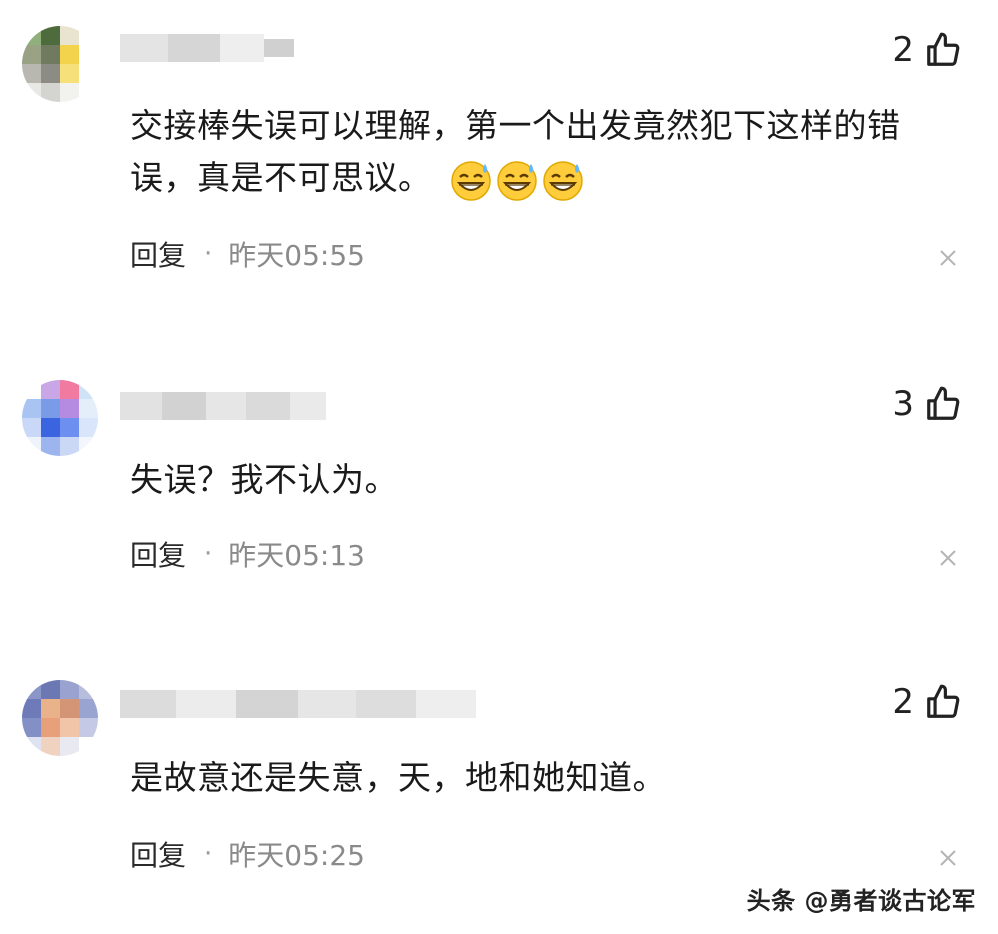 Image resolution: width=998 pixels, height=934 pixels. I want to click on like-count: 3, so click(903, 404).